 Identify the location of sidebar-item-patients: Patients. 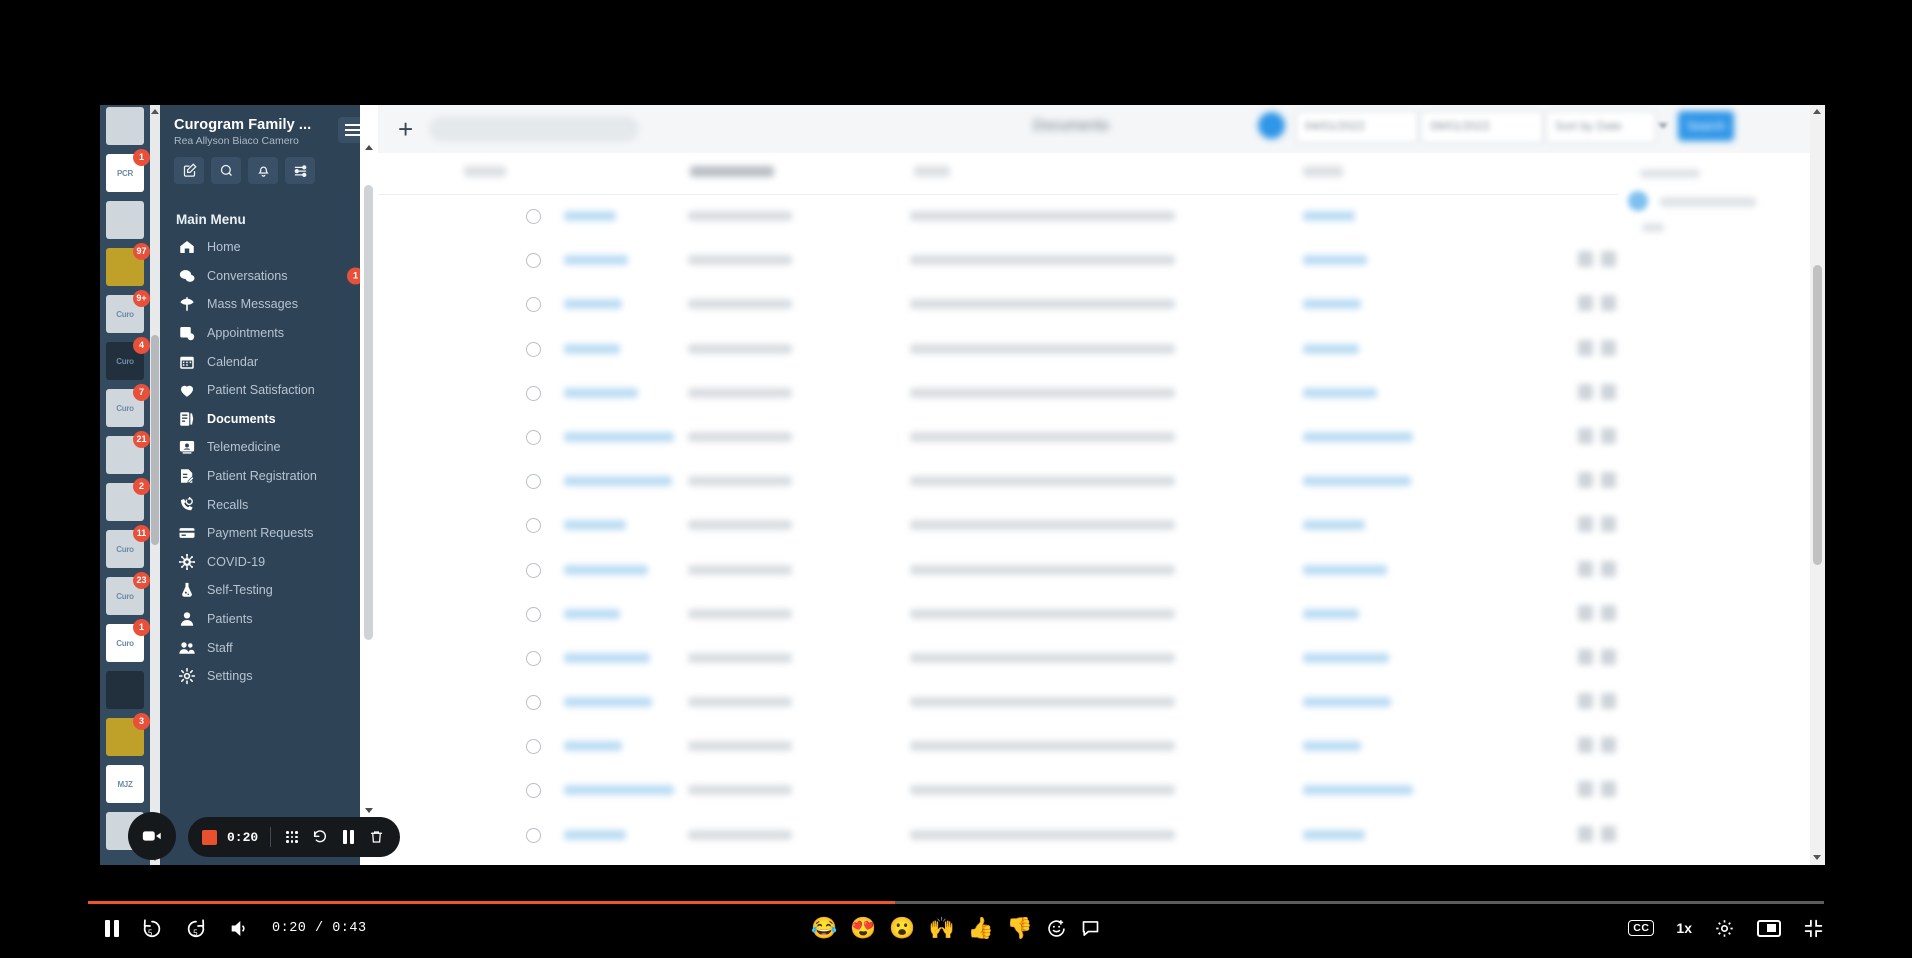
(269, 619).